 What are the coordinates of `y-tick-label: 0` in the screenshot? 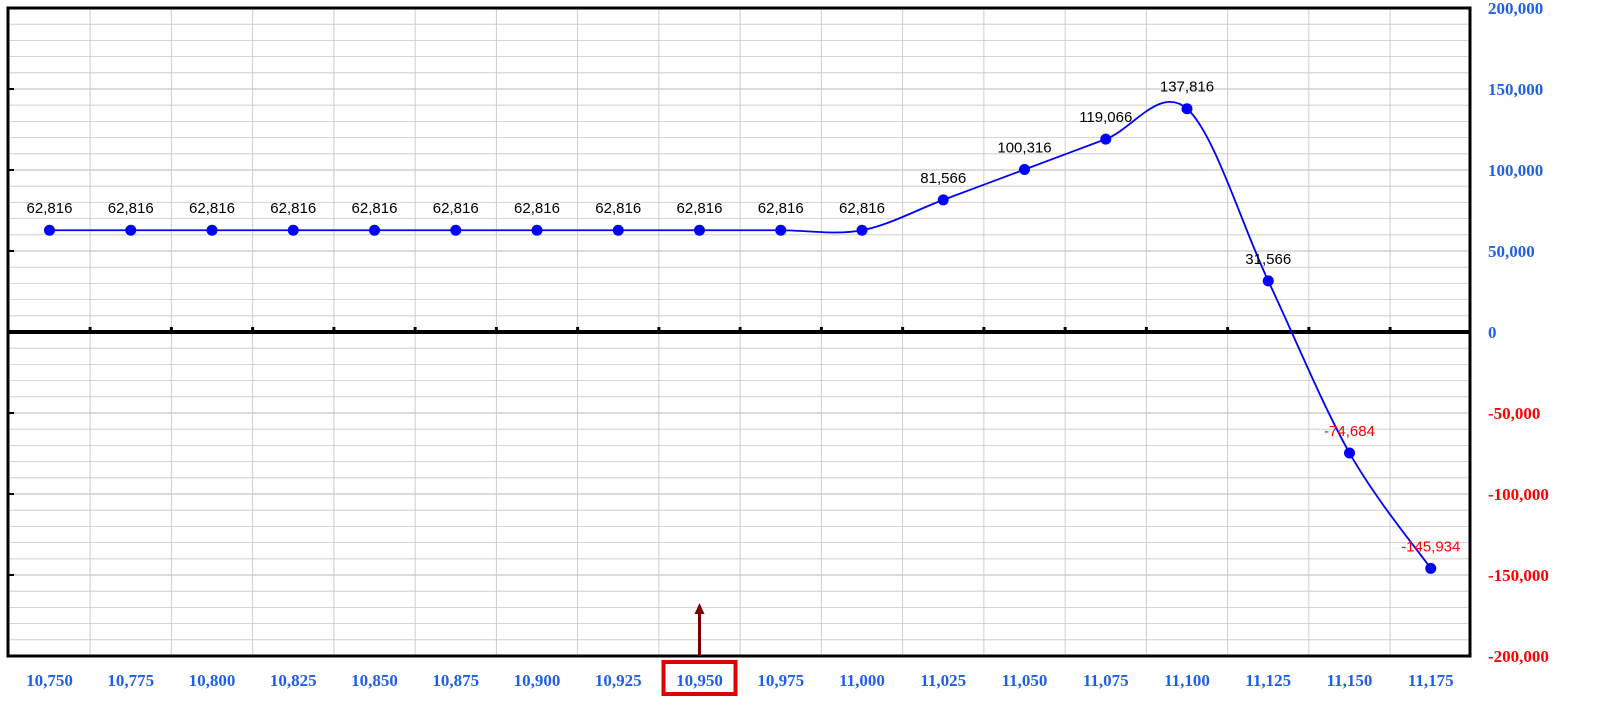 It's located at (1492, 332).